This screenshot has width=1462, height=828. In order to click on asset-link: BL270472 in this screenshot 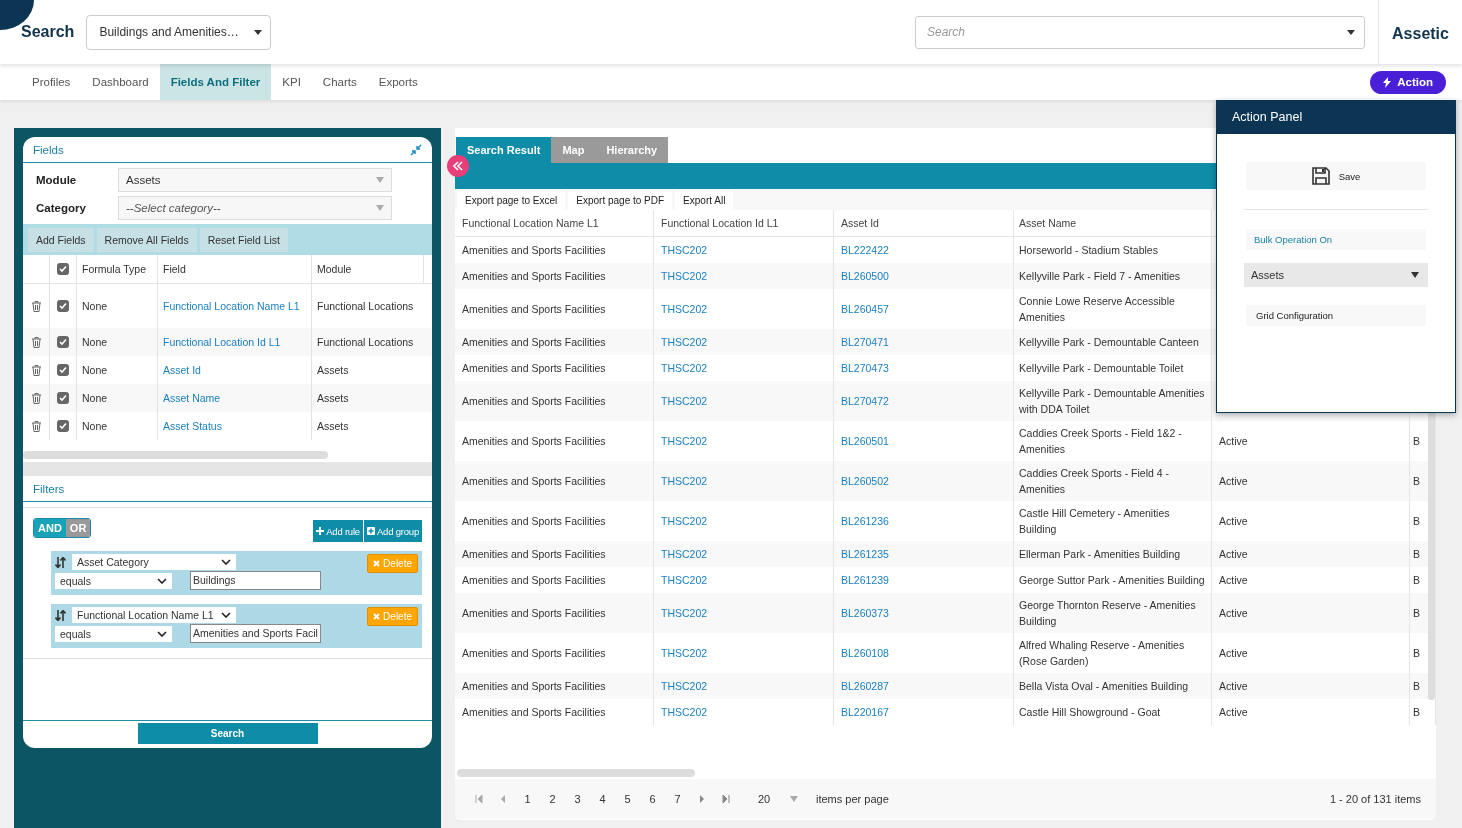, I will do `click(865, 401)`.